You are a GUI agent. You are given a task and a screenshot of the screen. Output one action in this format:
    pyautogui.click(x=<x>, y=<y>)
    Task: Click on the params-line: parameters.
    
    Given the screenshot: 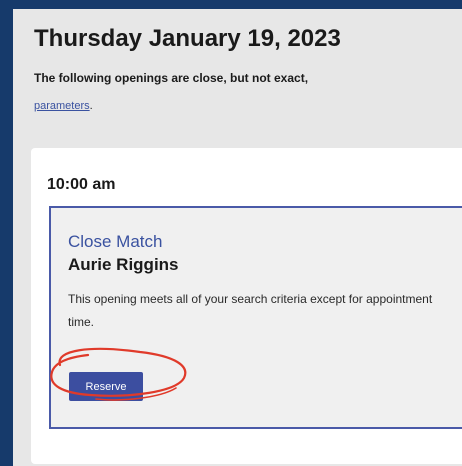 What is the action you would take?
    pyautogui.click(x=63, y=106)
    